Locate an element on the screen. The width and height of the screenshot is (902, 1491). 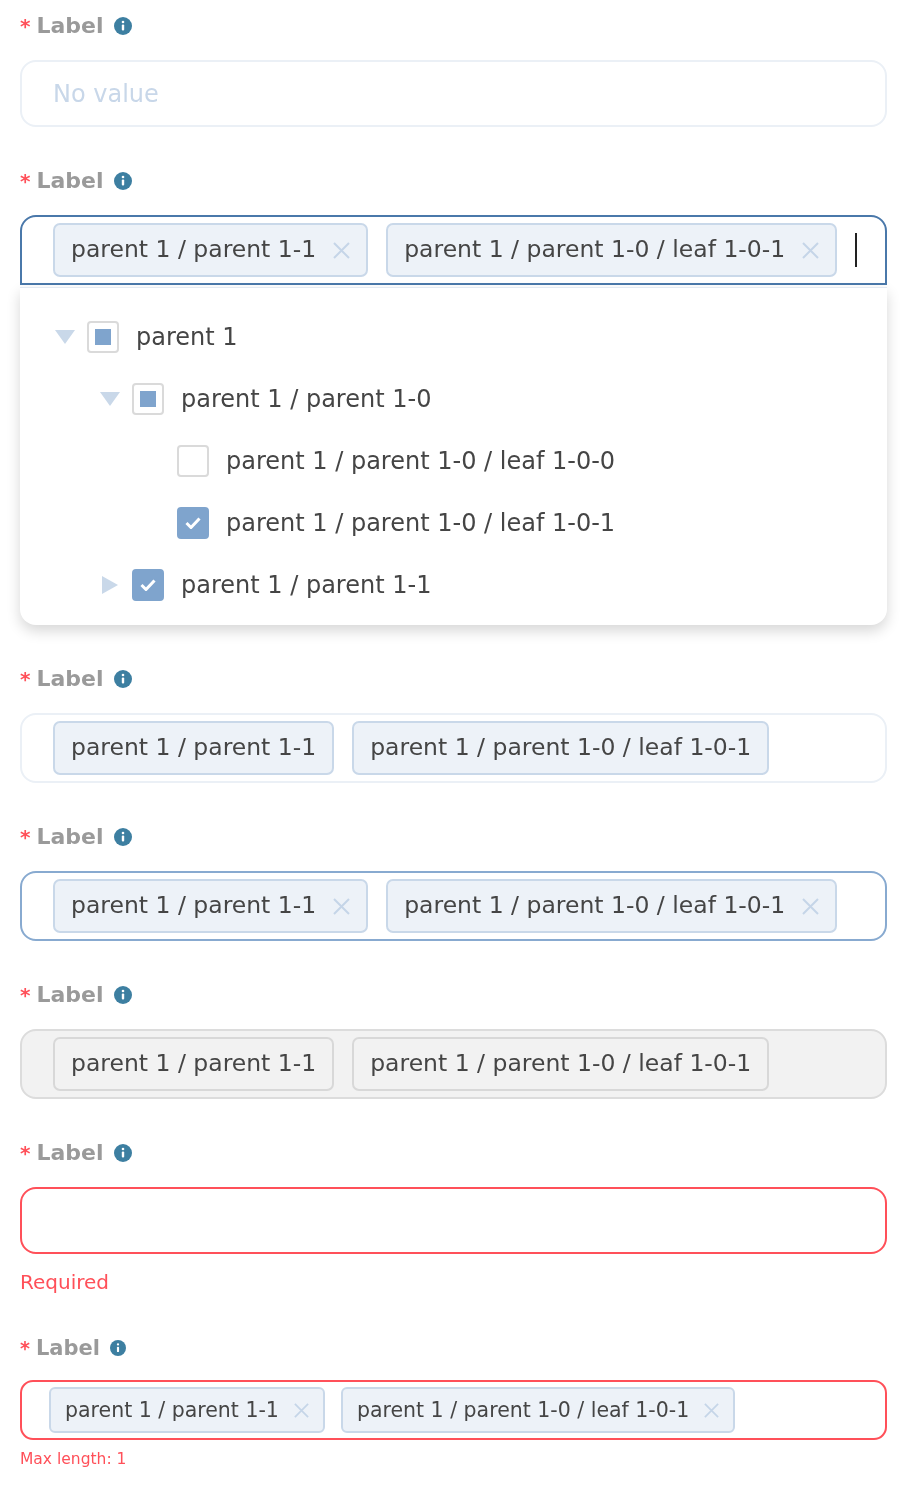
tree-item-label: parent 1 / parent 1-1 is located at coordinates (306, 585).